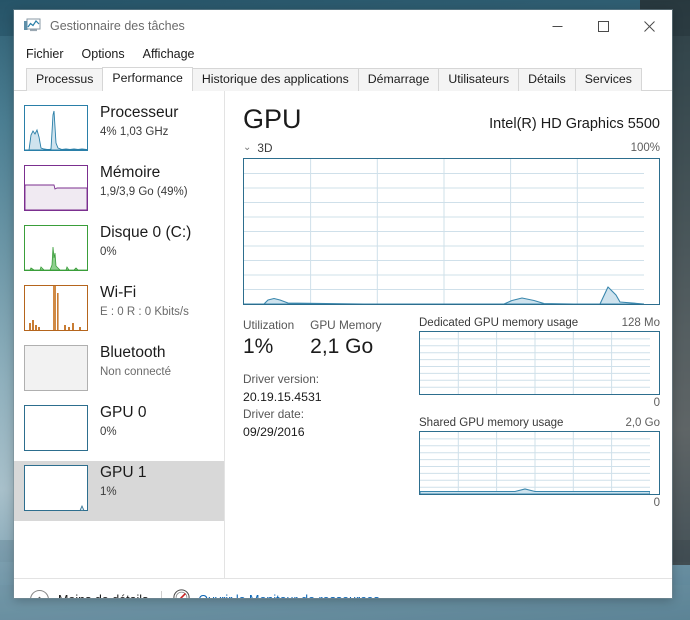 This screenshot has width=690, height=620. Describe the element at coordinates (144, 192) in the screenshot. I see `sidebar-item-sub: 1,9/3,9 Go (49%)` at that location.